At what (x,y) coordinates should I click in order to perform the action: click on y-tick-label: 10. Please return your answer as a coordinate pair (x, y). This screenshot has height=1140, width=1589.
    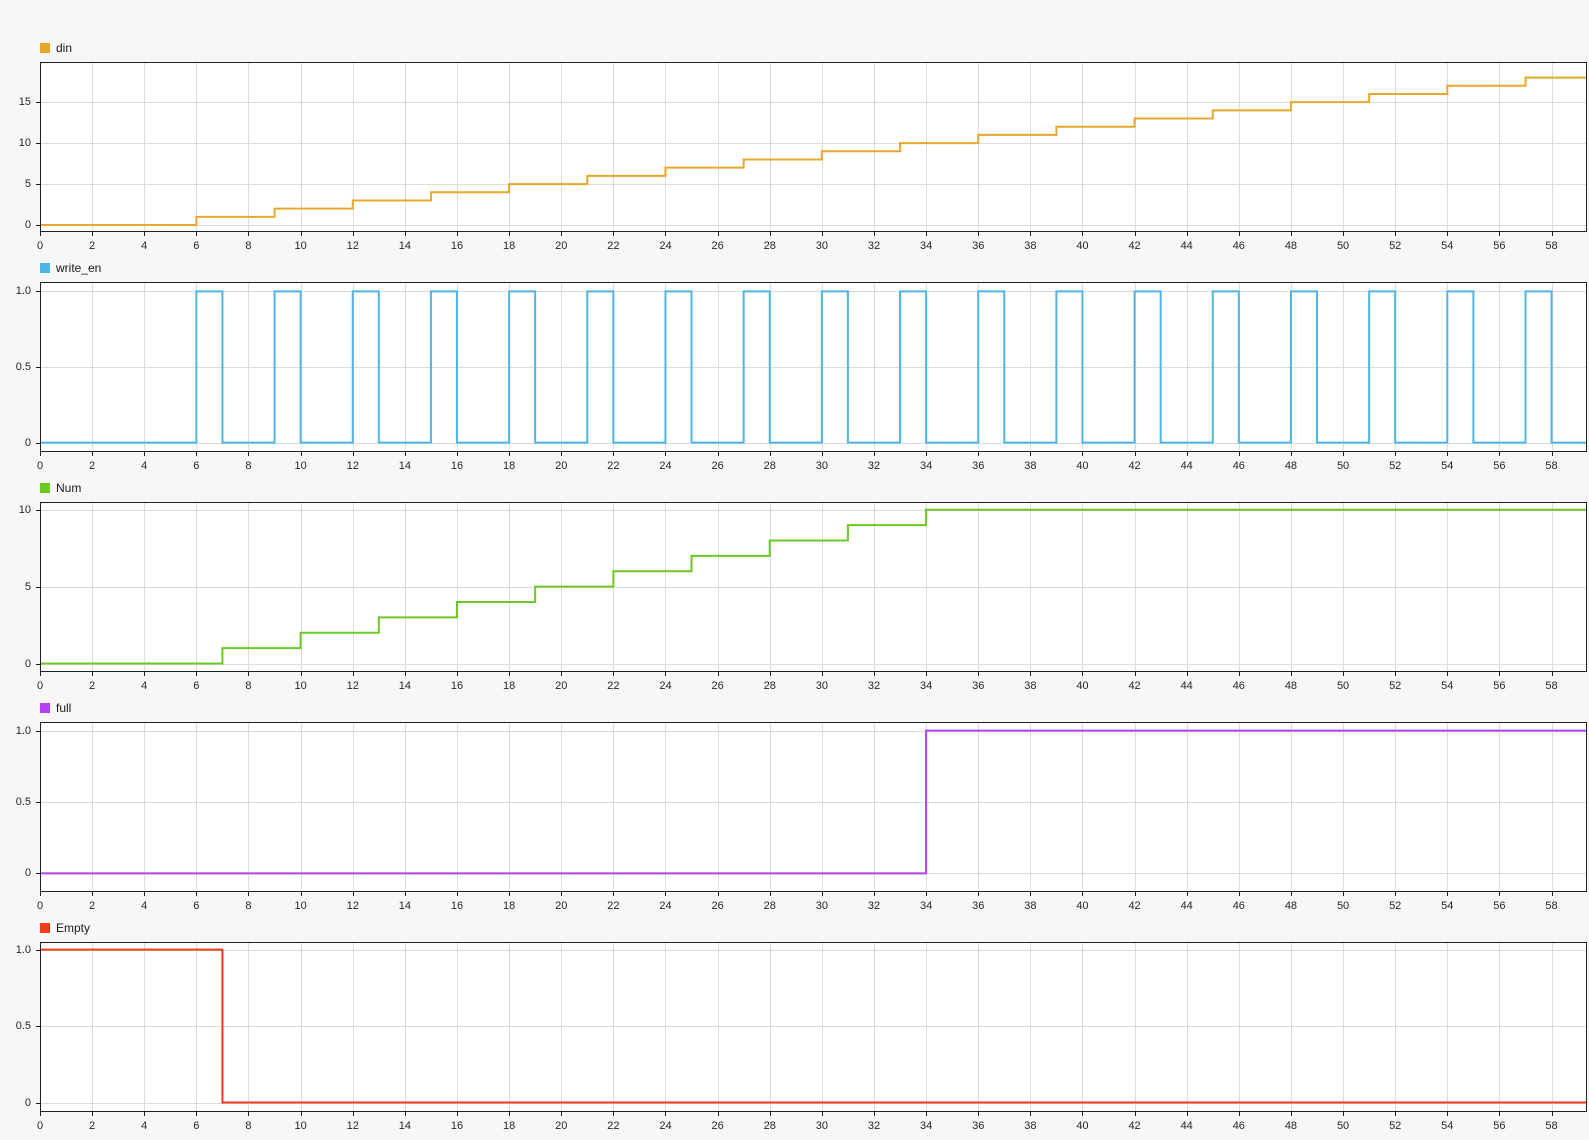
    Looking at the image, I should click on (24, 143).